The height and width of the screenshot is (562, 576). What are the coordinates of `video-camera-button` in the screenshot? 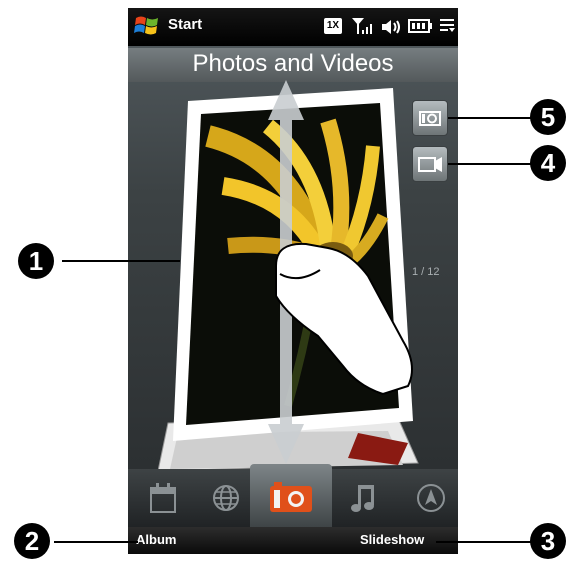 It's located at (430, 164).